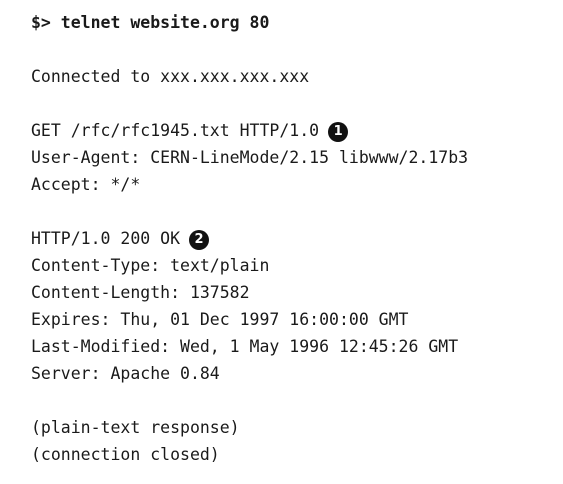  I want to click on telnet-command: $> telnet website.org 80, so click(150, 22).